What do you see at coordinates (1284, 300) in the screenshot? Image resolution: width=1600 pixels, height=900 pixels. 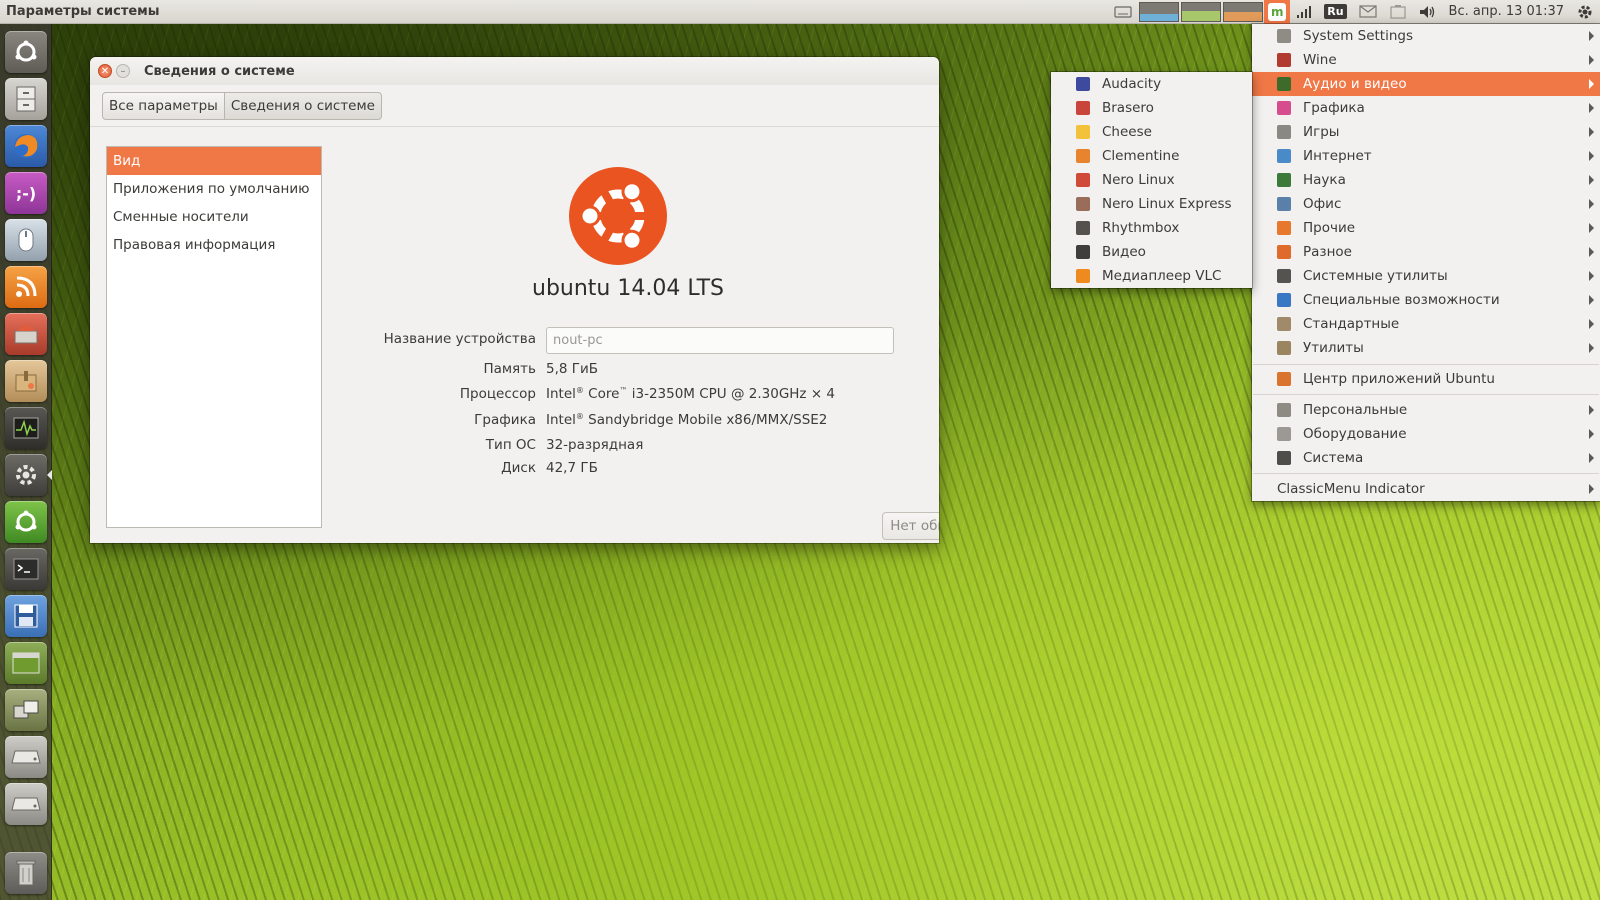 I see `accessibility-icon` at bounding box center [1284, 300].